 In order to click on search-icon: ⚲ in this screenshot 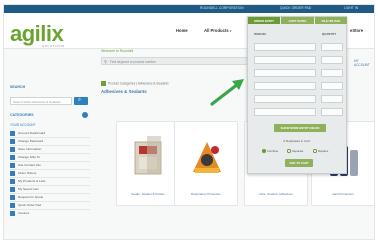, I will do `click(105, 61)`.